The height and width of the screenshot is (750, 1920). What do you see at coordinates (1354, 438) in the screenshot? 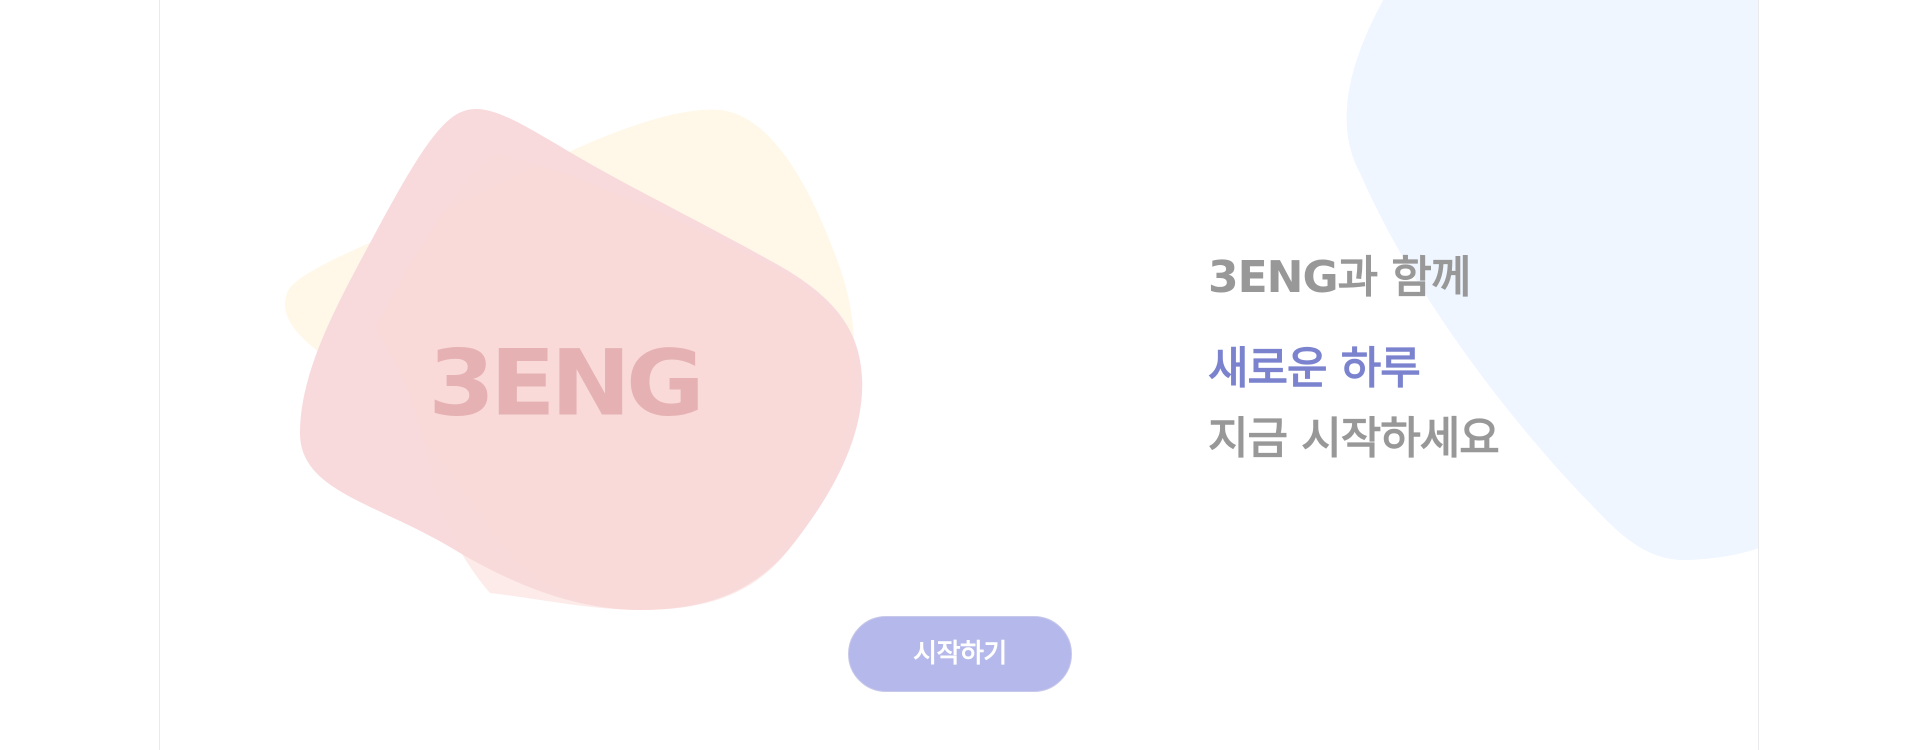
I see `hero-line-3: 지금 시작하세요` at bounding box center [1354, 438].